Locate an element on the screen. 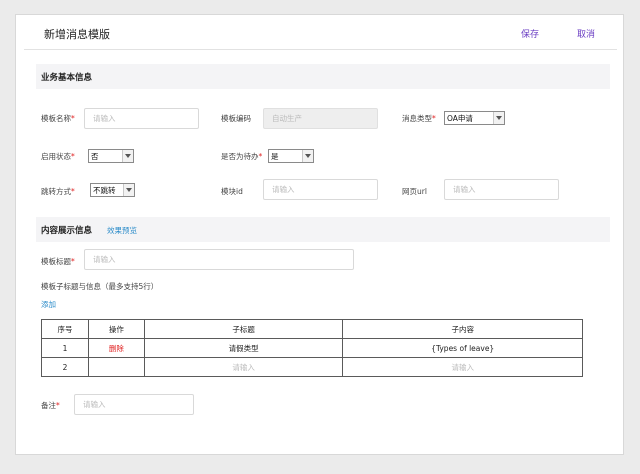 This screenshot has height=474, width=640. column-header-action: 操作 is located at coordinates (116, 329).